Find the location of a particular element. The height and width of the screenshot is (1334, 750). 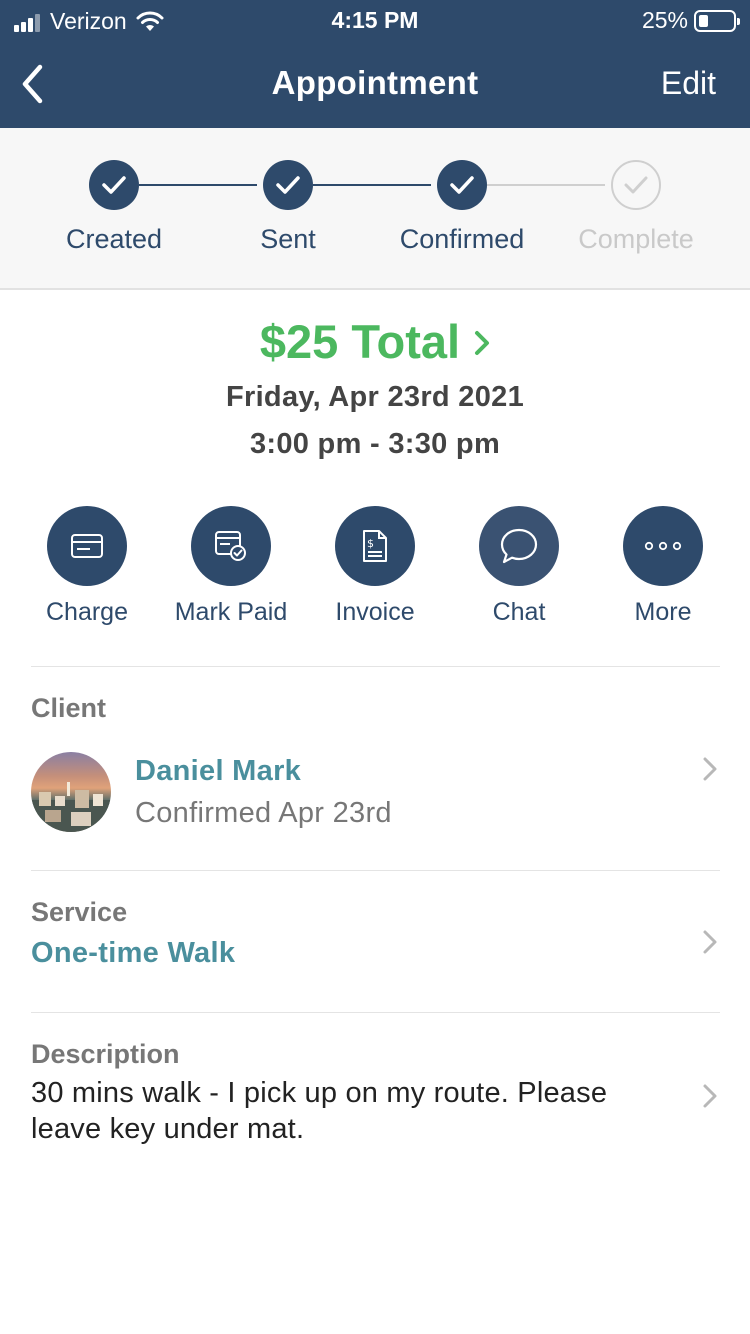

status-right: 25% is located at coordinates (690, 20).